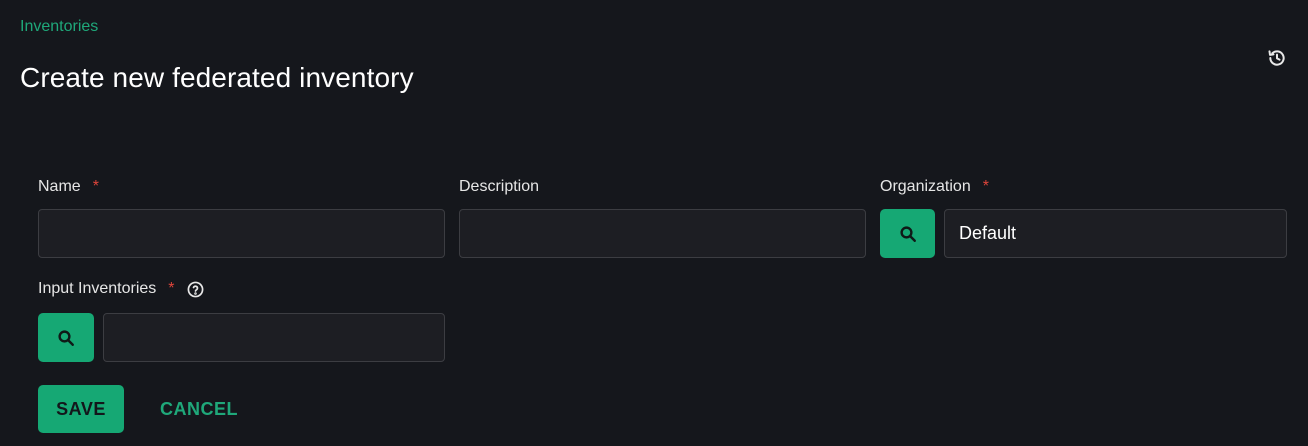 This screenshot has width=1308, height=446. Describe the element at coordinates (171, 288) in the screenshot. I see `input-inventories-required-mark: *` at that location.